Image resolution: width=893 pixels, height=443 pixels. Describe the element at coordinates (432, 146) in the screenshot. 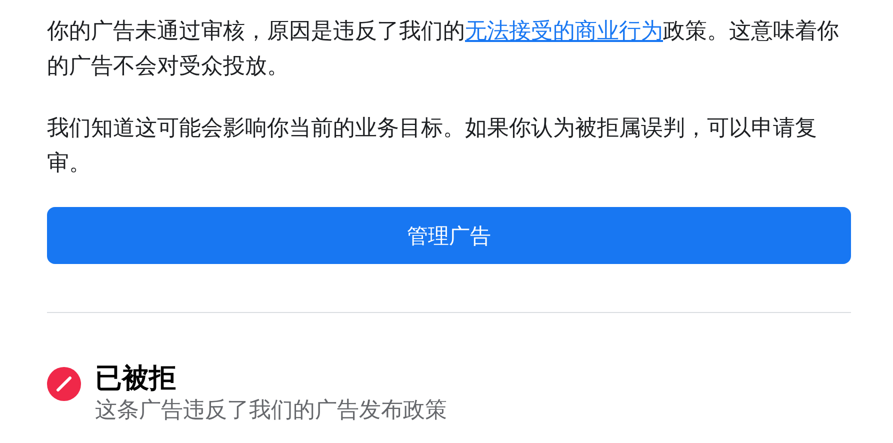

I see `message-paragraph: 我们知道这可能会影响你当前的业务目标。如果你认为被拒属误判，可以申请复审。` at that location.